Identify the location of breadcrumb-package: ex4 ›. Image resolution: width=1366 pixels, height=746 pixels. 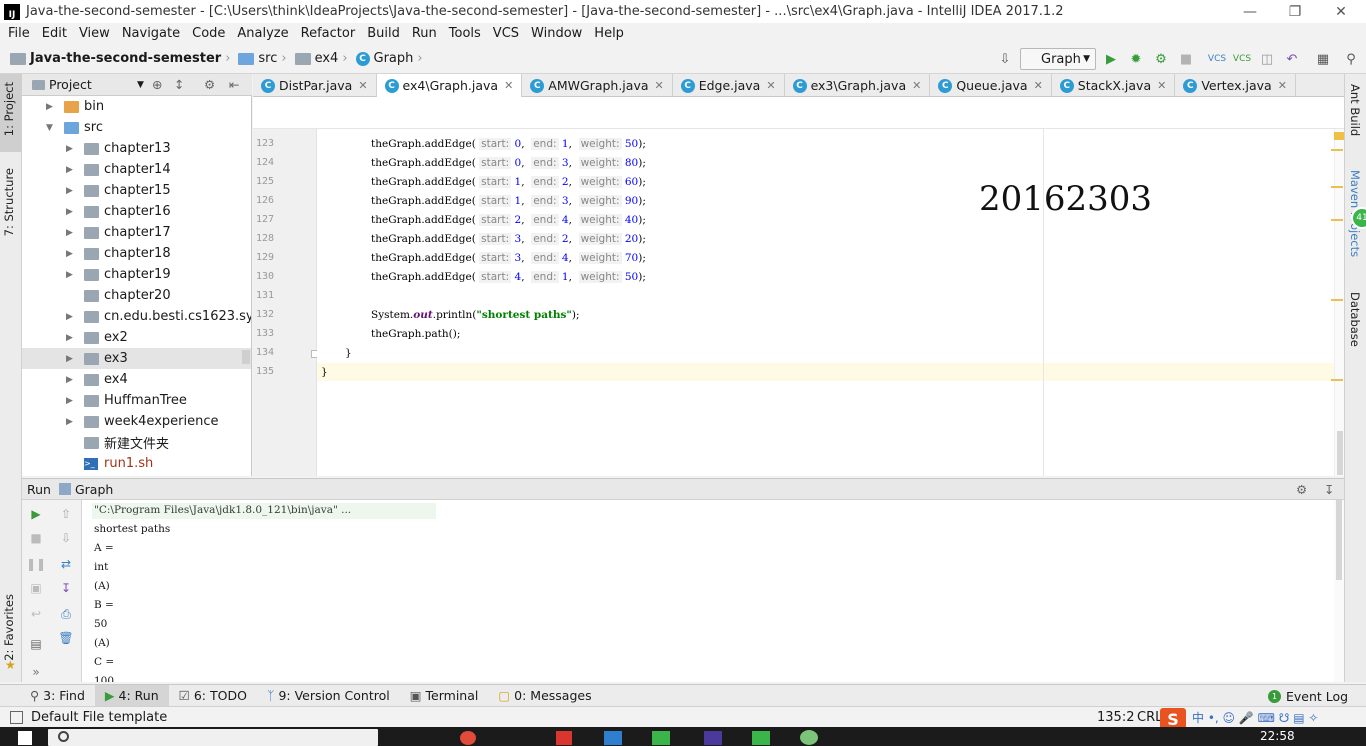
(323, 58).